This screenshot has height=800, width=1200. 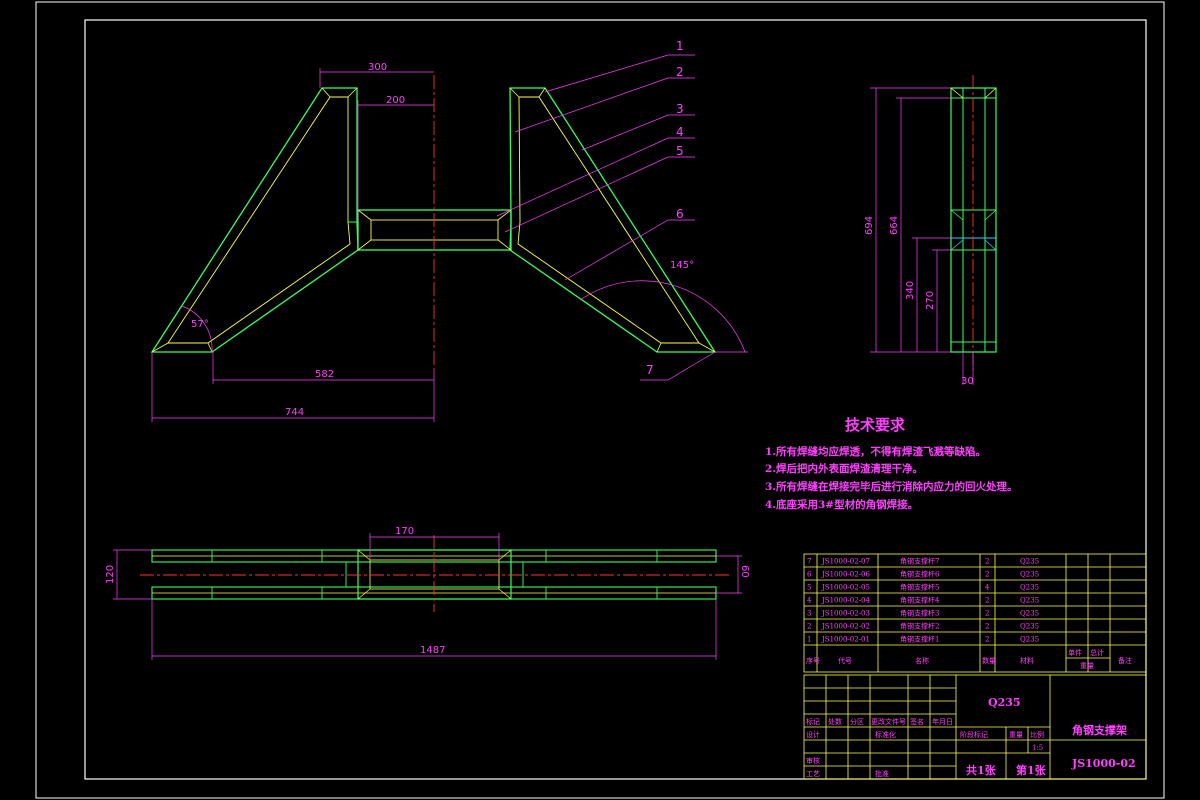 I want to click on parts-row-2-name: 角钢支撑杆2, so click(x=919, y=626).